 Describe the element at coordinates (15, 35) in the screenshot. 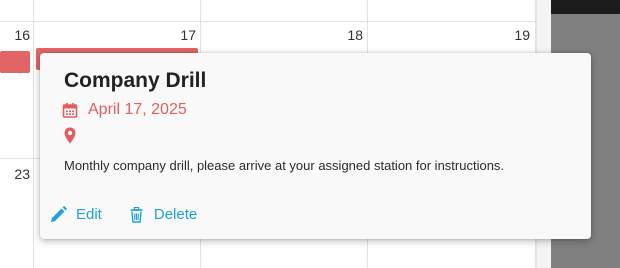

I see `day-number: 16` at that location.